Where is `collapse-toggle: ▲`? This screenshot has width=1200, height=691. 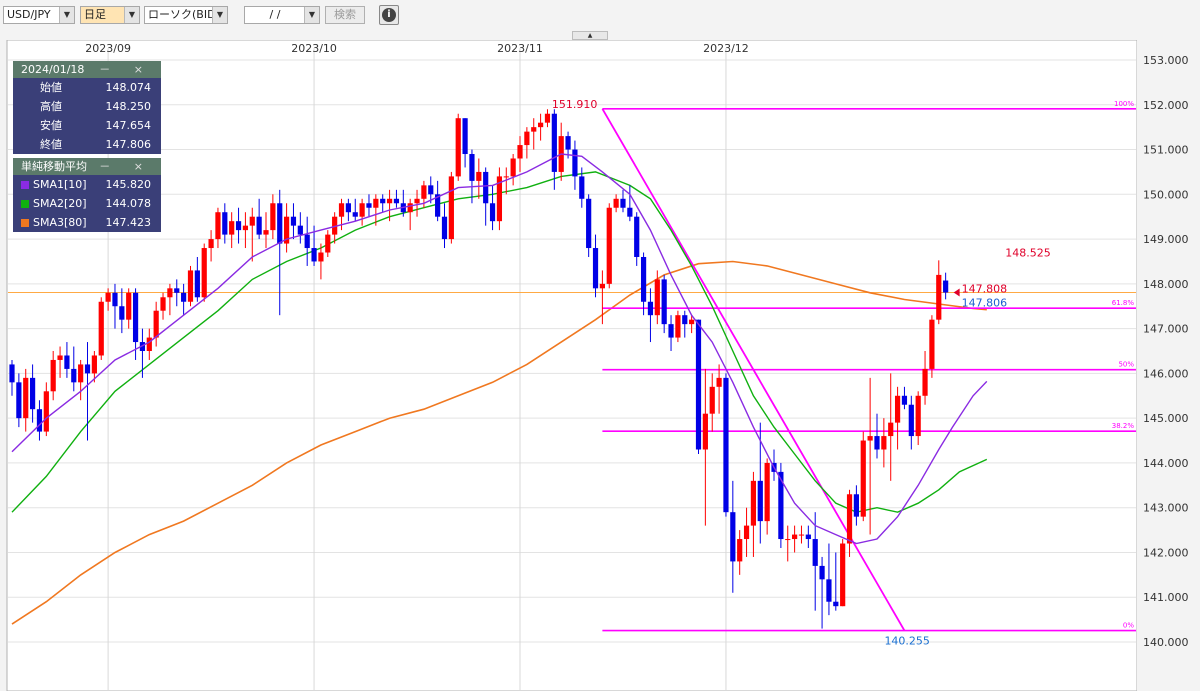 collapse-toggle: ▲ is located at coordinates (590, 35).